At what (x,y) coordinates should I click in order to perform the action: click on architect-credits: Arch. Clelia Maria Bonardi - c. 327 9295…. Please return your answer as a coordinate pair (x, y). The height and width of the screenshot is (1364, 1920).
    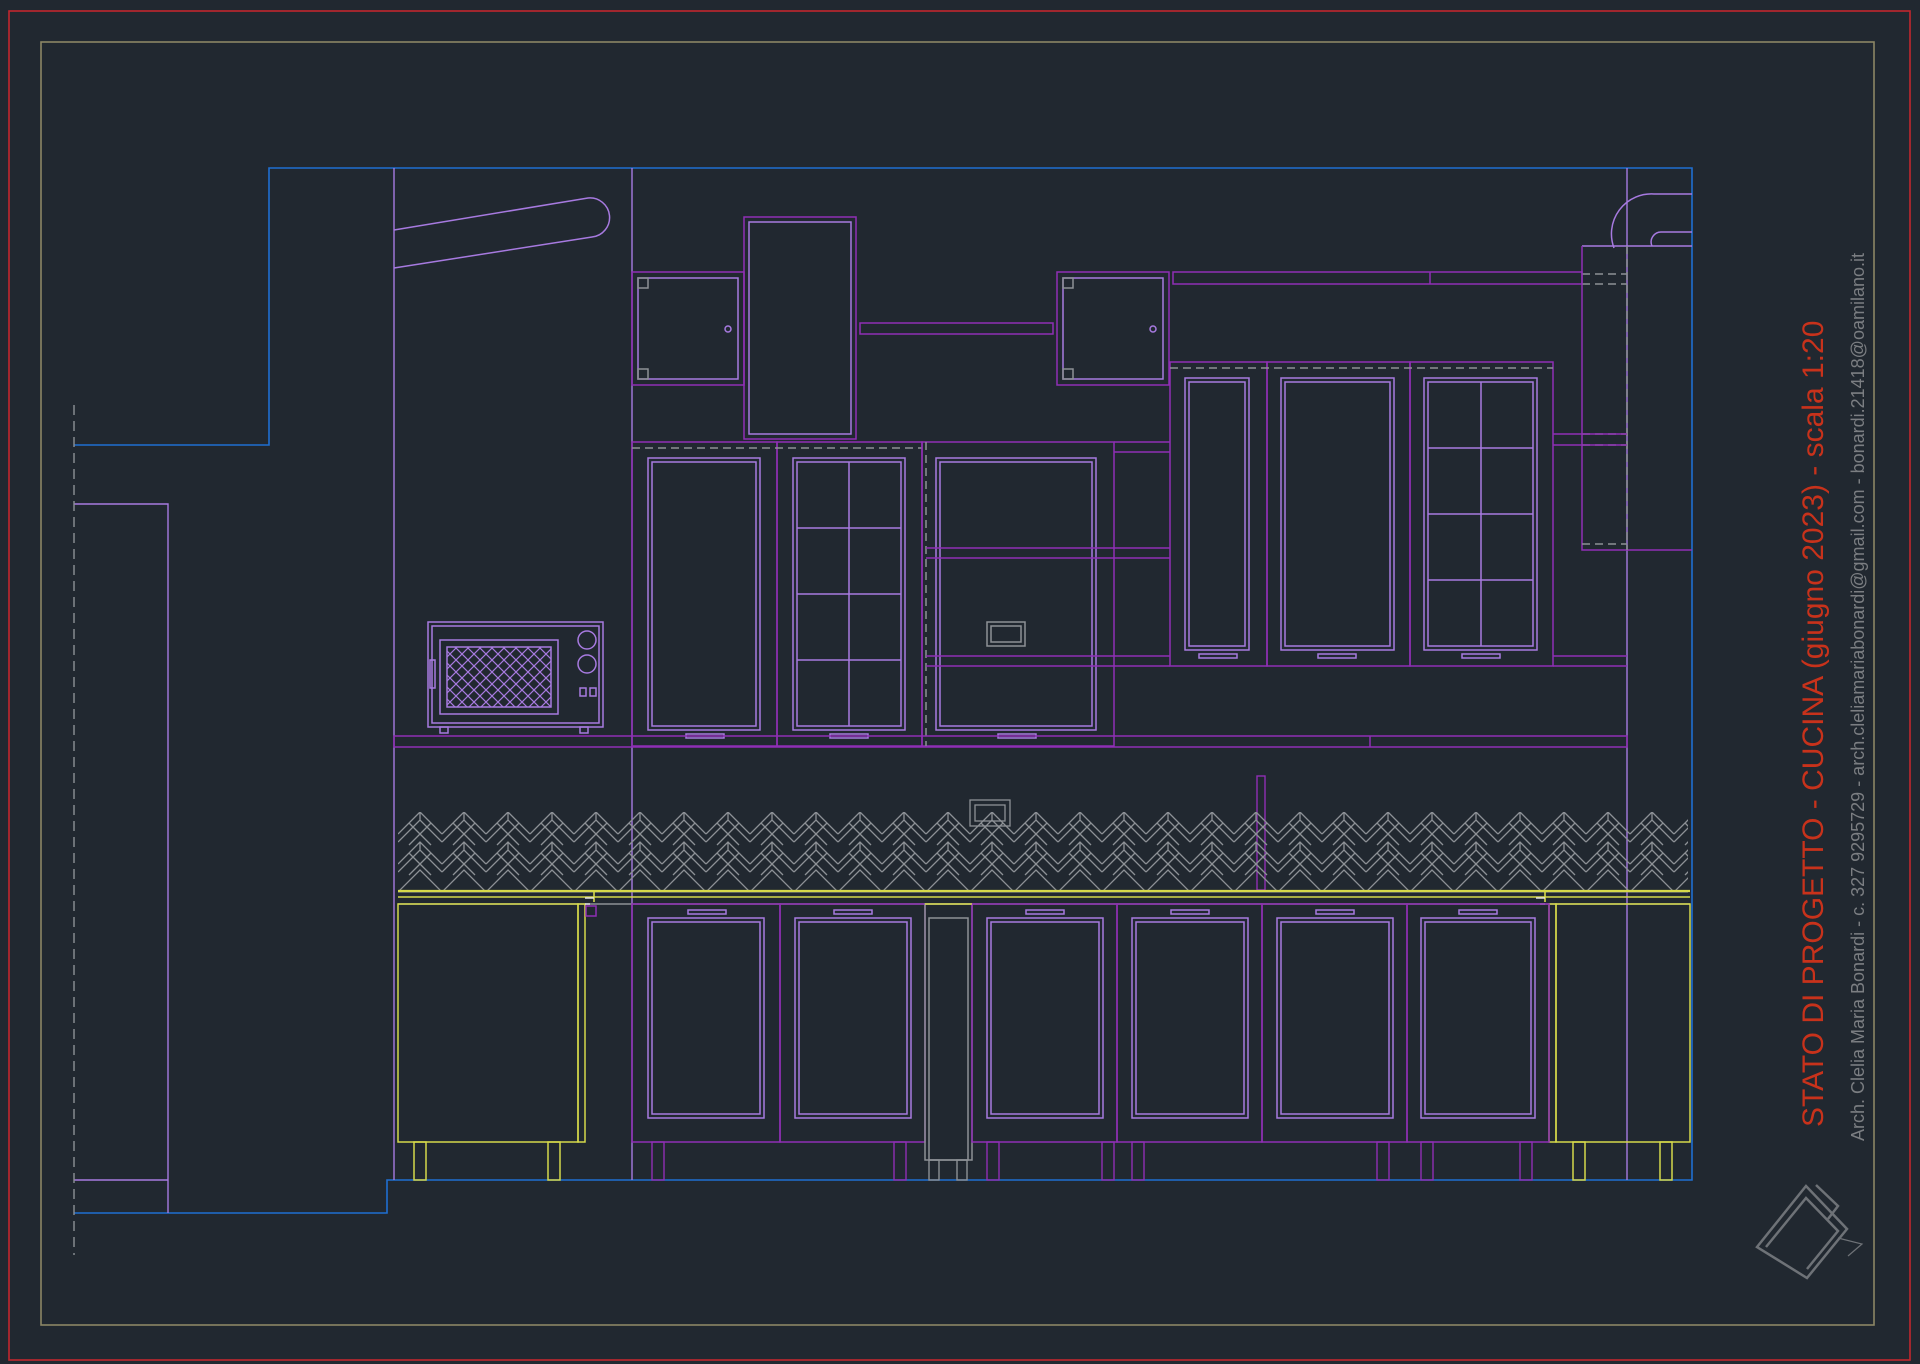
    Looking at the image, I should click on (1858, 697).